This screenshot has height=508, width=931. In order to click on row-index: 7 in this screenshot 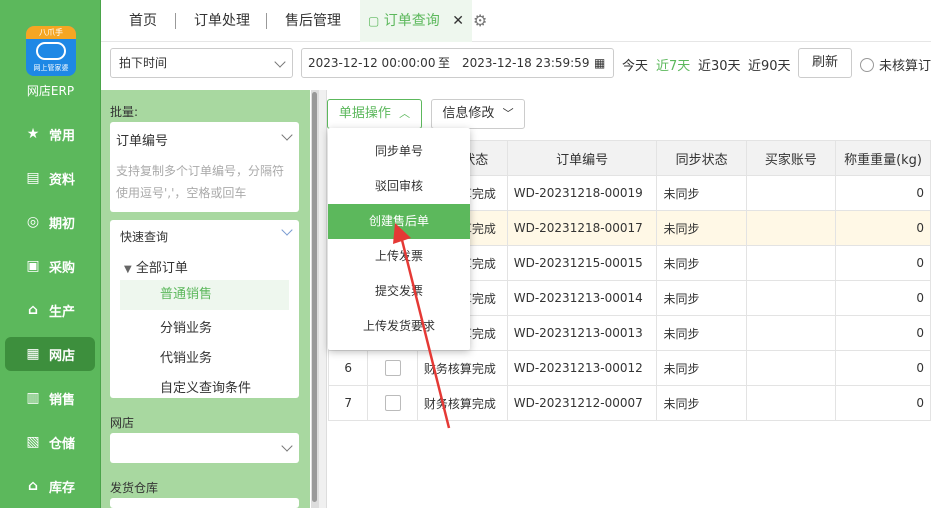, I will do `click(348, 403)`.